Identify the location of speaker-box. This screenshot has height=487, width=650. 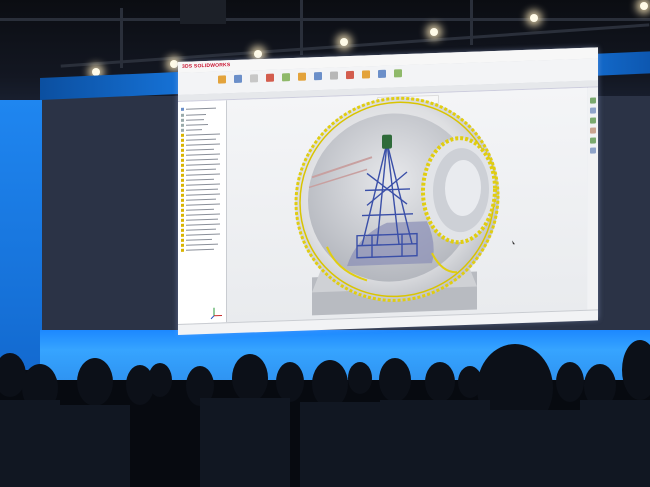
(203, 12).